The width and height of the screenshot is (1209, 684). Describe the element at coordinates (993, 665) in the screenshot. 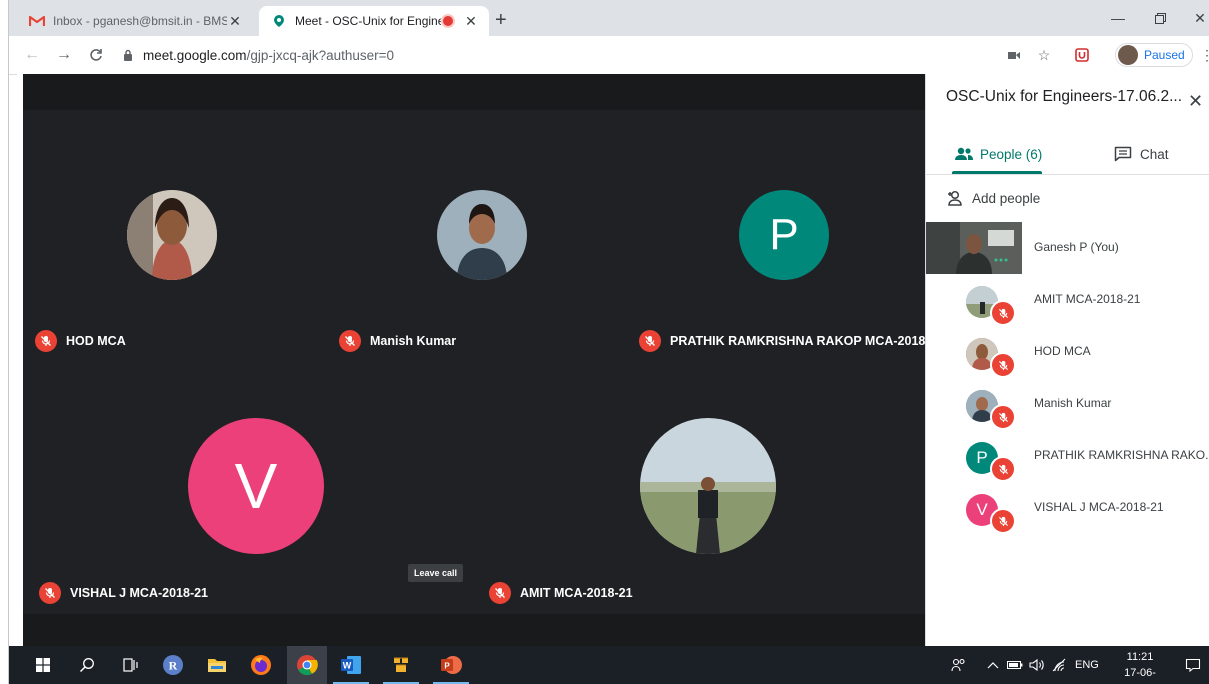

I see `chevron-up-icon` at that location.